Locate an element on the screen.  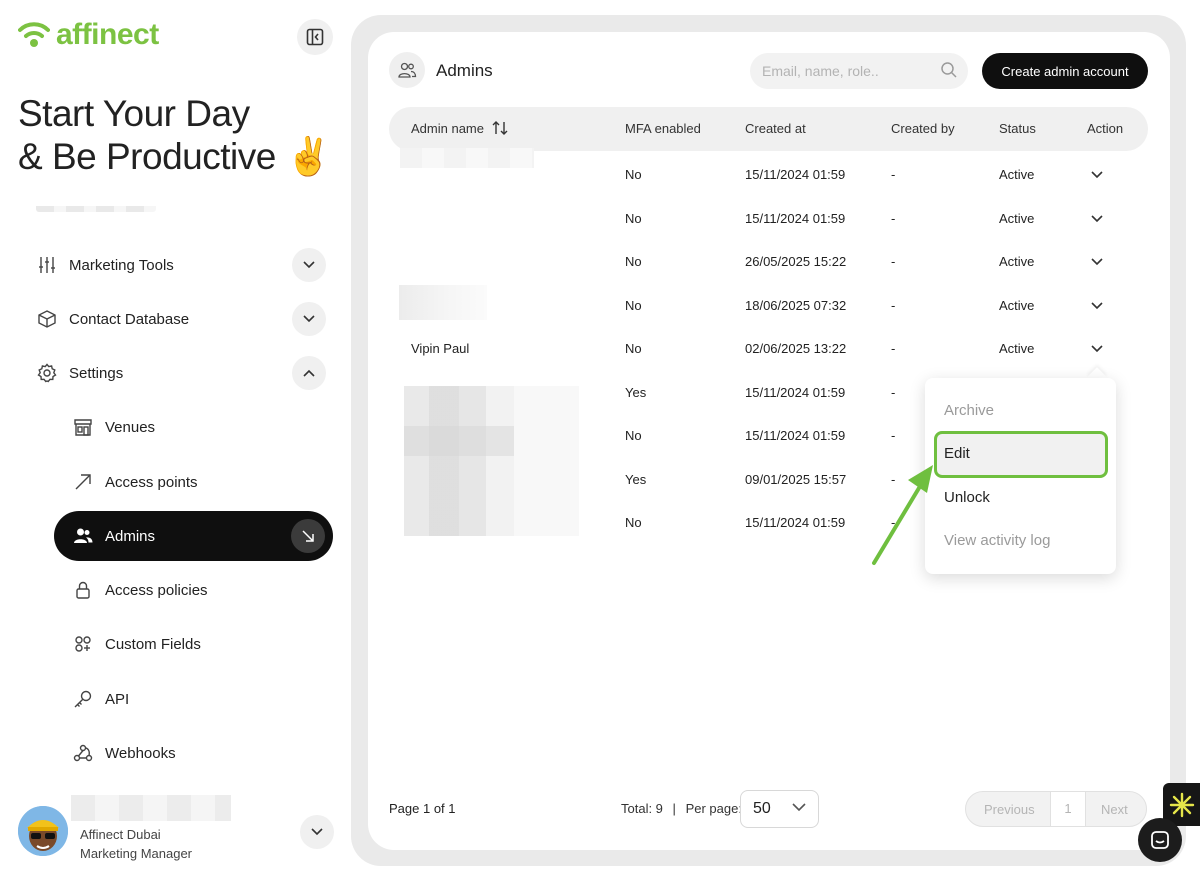
current-page-button: 1 is located at coordinates (1068, 809).